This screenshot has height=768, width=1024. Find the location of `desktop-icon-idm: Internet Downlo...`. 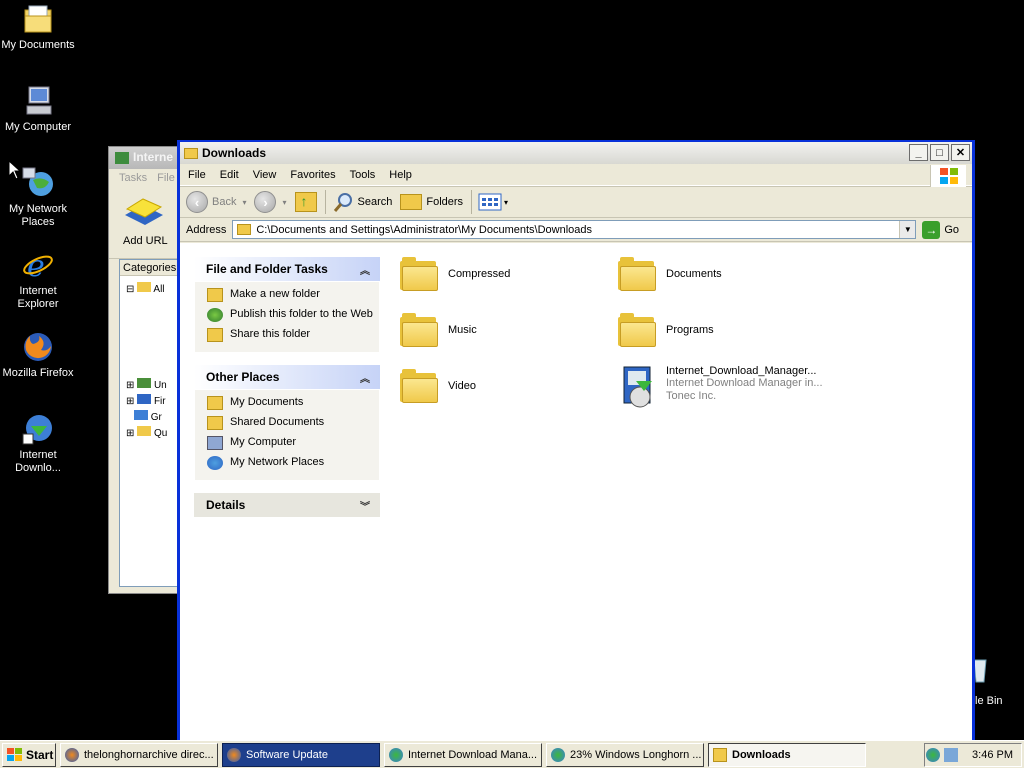

desktop-icon-idm: Internet Downlo... is located at coordinates (38, 443).